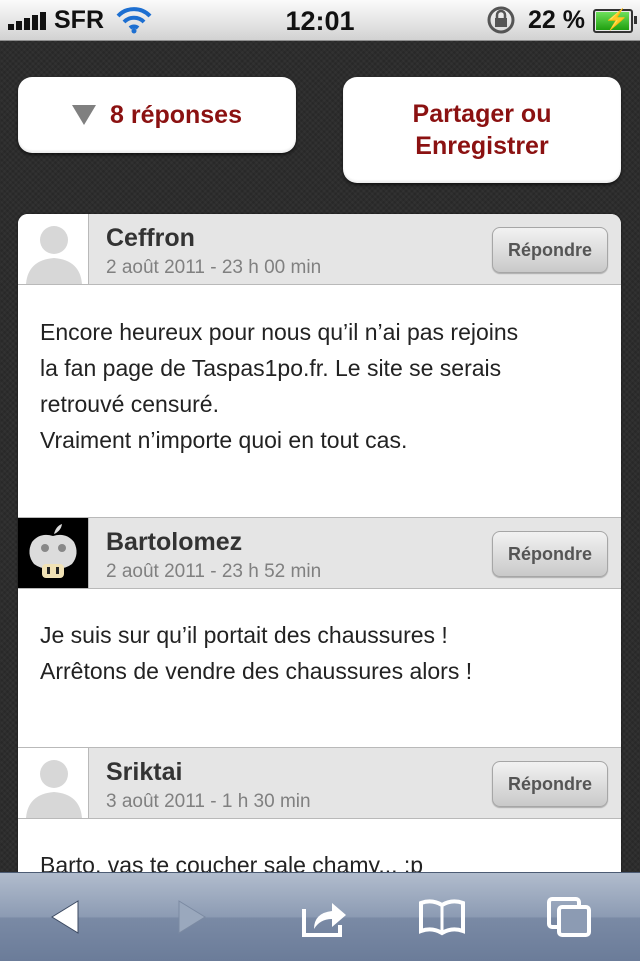 This screenshot has height=961, width=640. Describe the element at coordinates (66, 917) in the screenshot. I see `back-arrow-icon` at that location.